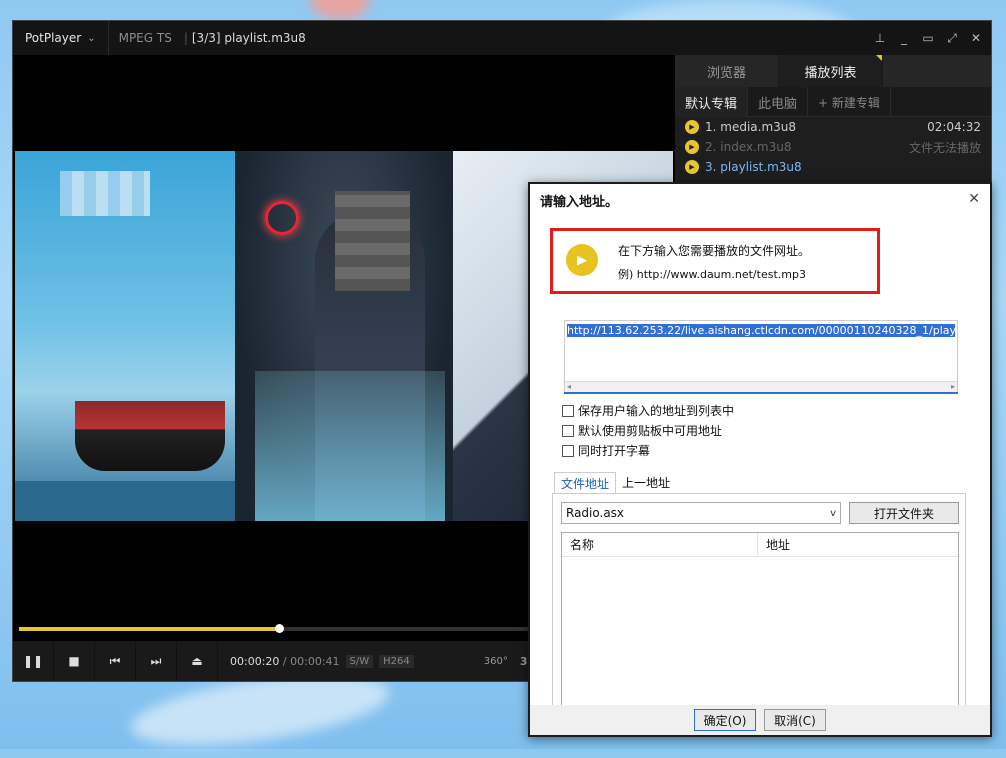 This screenshot has height=758, width=1006. Describe the element at coordinates (344, 336) in the screenshot. I see `video-scene-presenter` at that location.